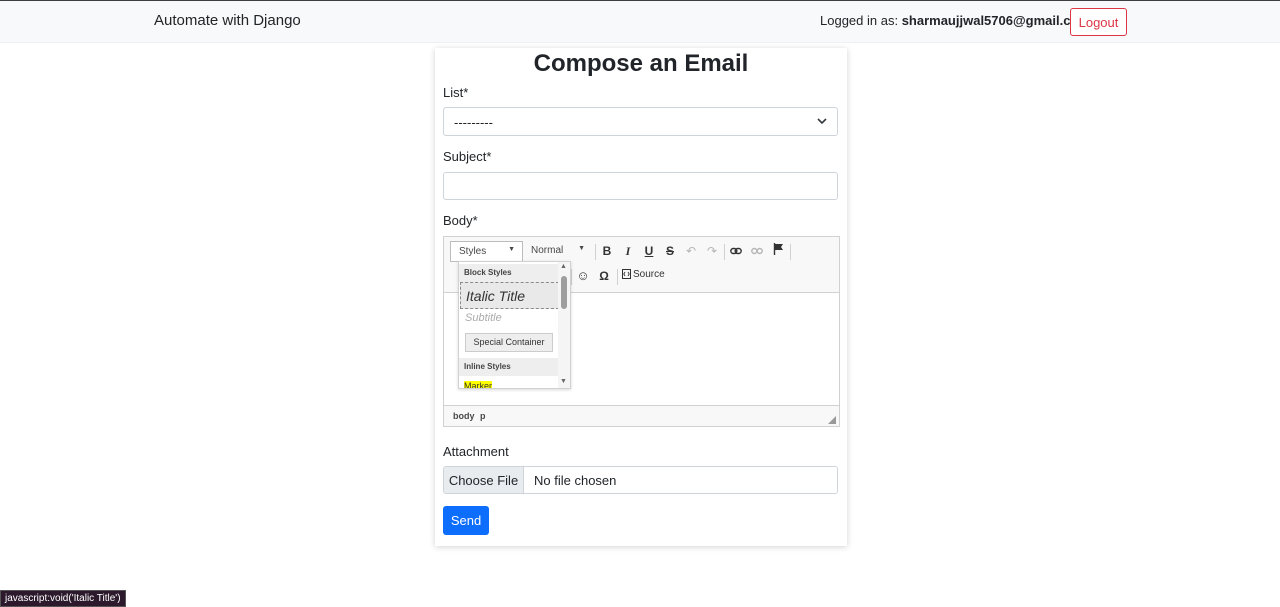 This screenshot has width=1280, height=607. Describe the element at coordinates (626, 274) in the screenshot. I see `source-icon` at that location.